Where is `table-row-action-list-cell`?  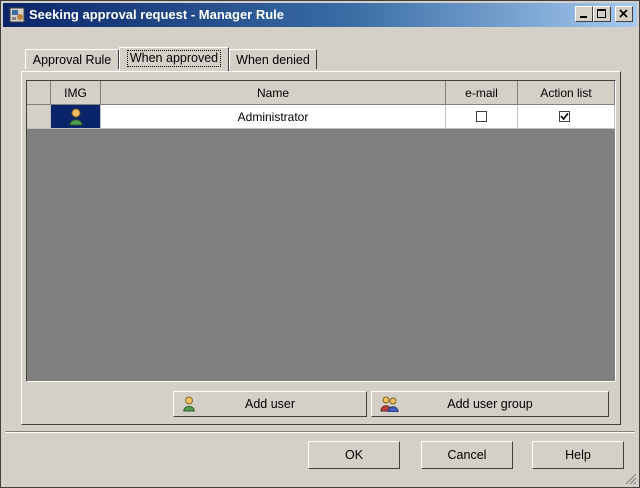 table-row-action-list-cell is located at coordinates (566, 117).